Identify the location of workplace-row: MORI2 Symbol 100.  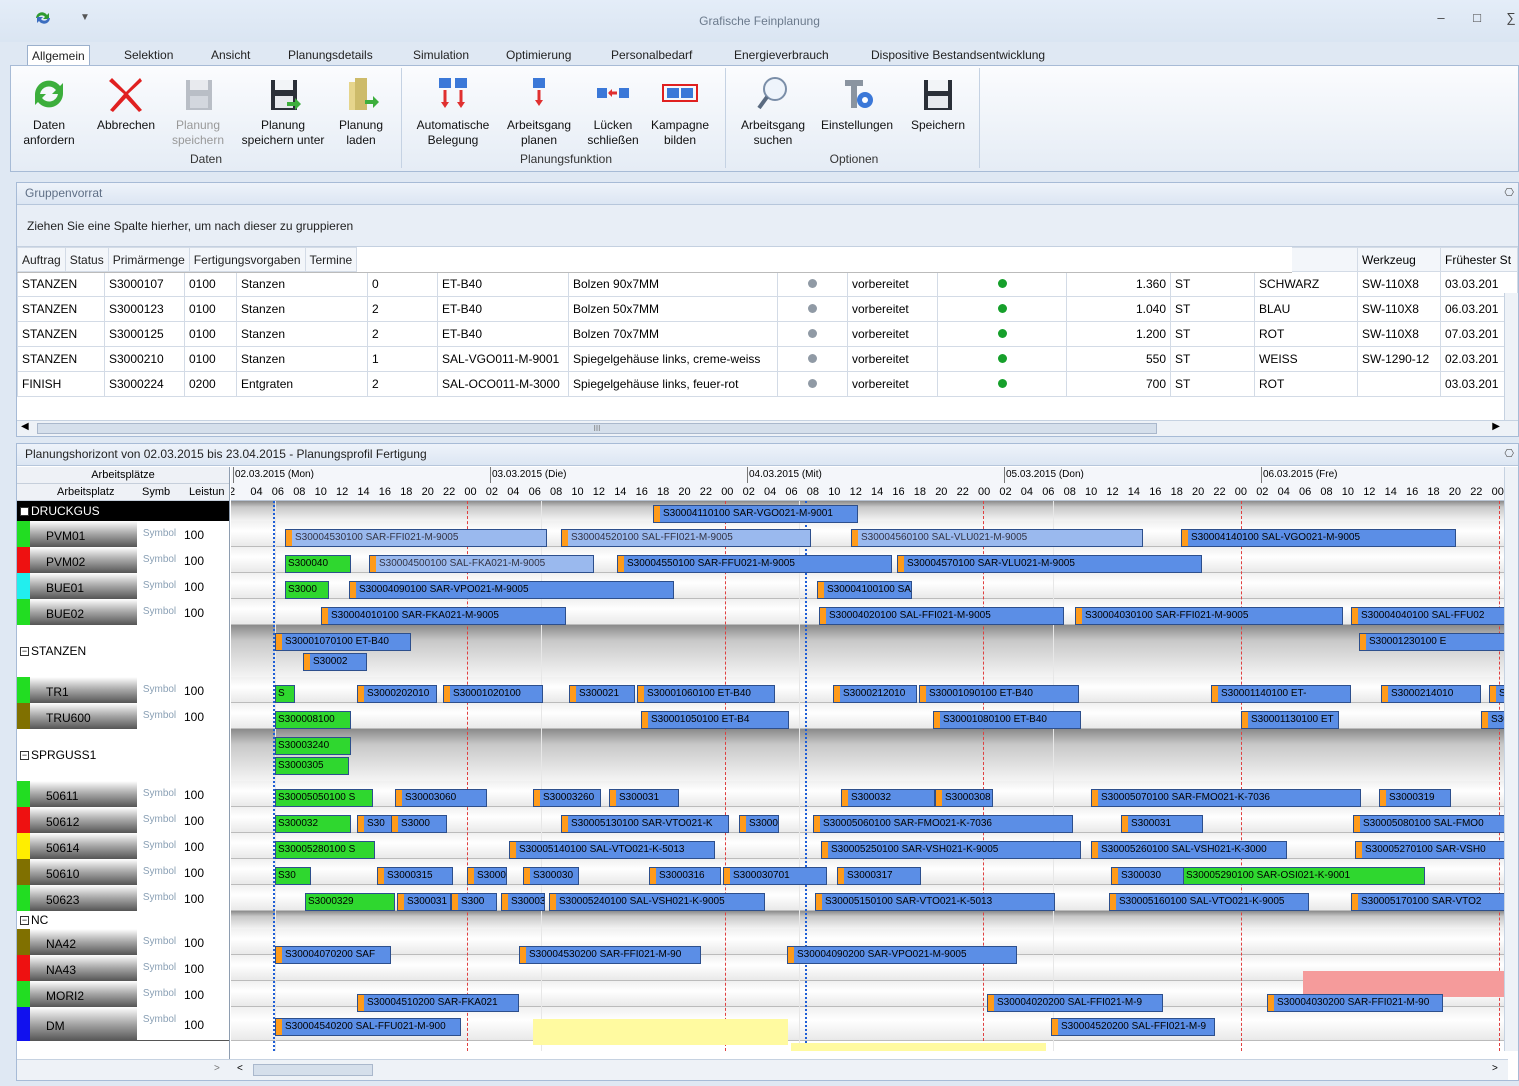
(123, 994).